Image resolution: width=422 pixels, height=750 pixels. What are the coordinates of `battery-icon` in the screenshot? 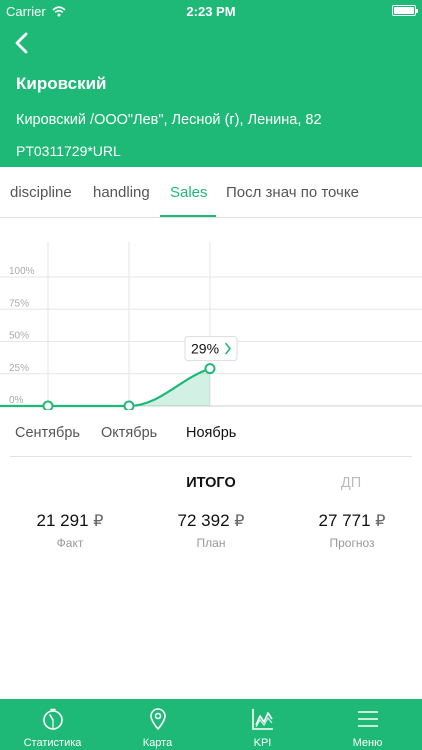 It's located at (405, 10).